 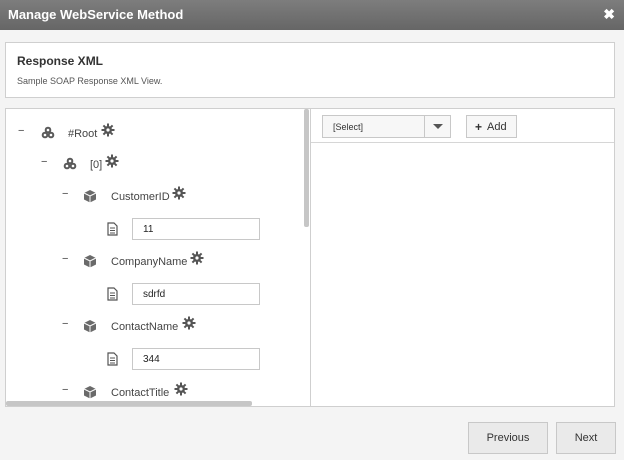 I want to click on panel-divider, so click(x=310, y=257).